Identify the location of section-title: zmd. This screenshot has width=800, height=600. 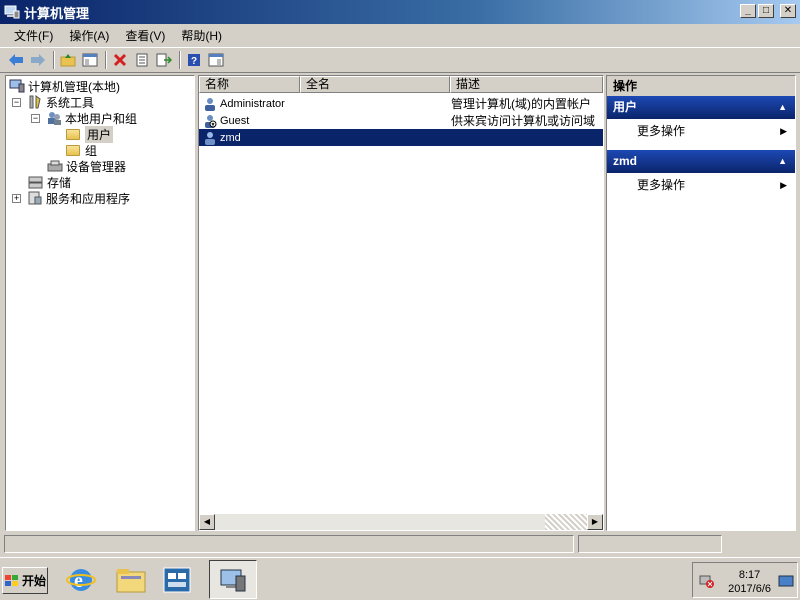
(625, 161).